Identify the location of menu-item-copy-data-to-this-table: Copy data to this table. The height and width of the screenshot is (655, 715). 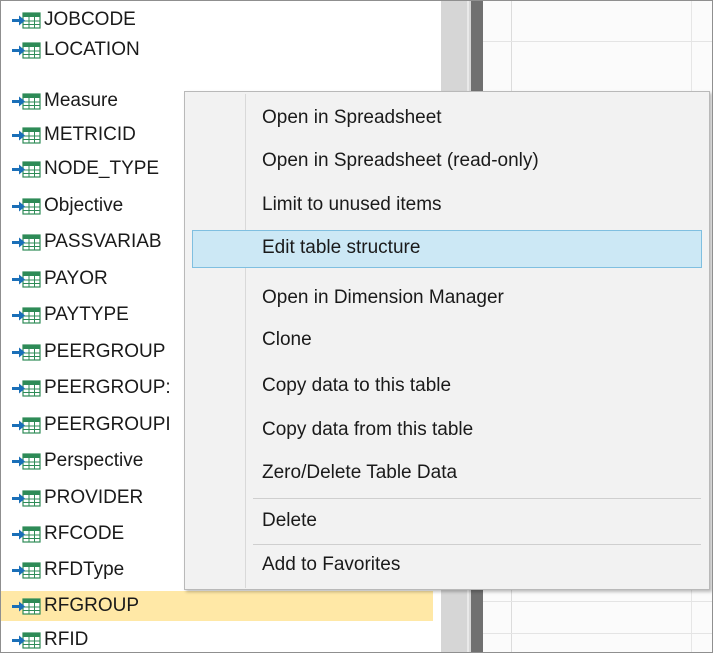
(447, 387).